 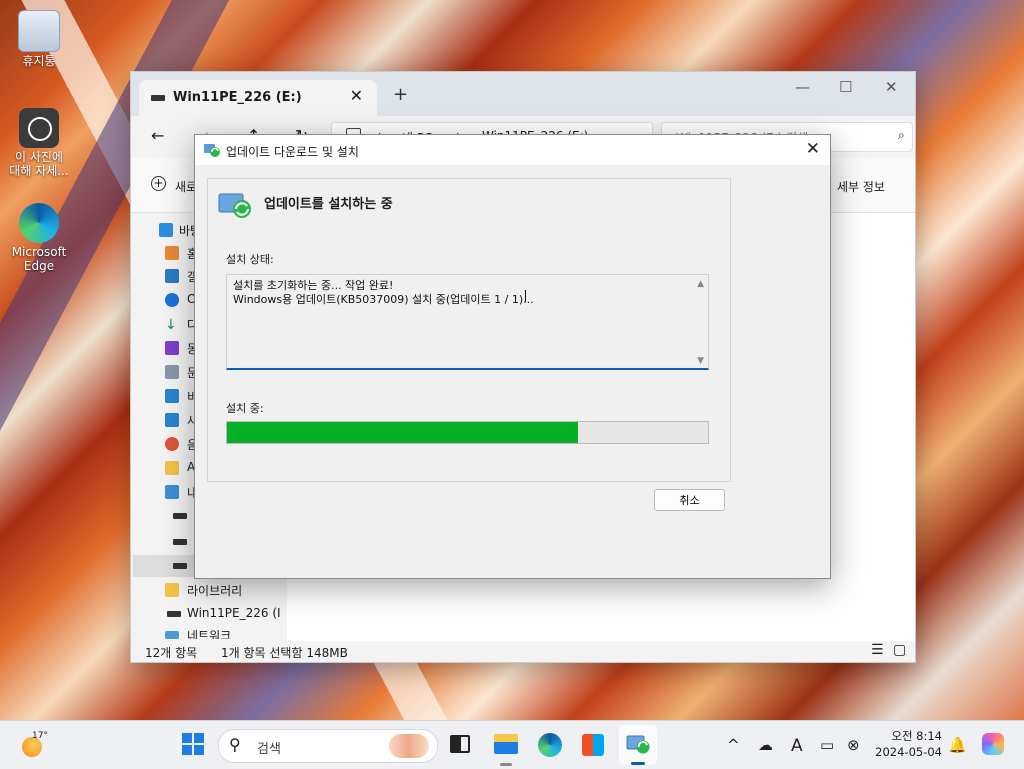 What do you see at coordinates (39, 31) in the screenshot?
I see `recycle-bin-icon` at bounding box center [39, 31].